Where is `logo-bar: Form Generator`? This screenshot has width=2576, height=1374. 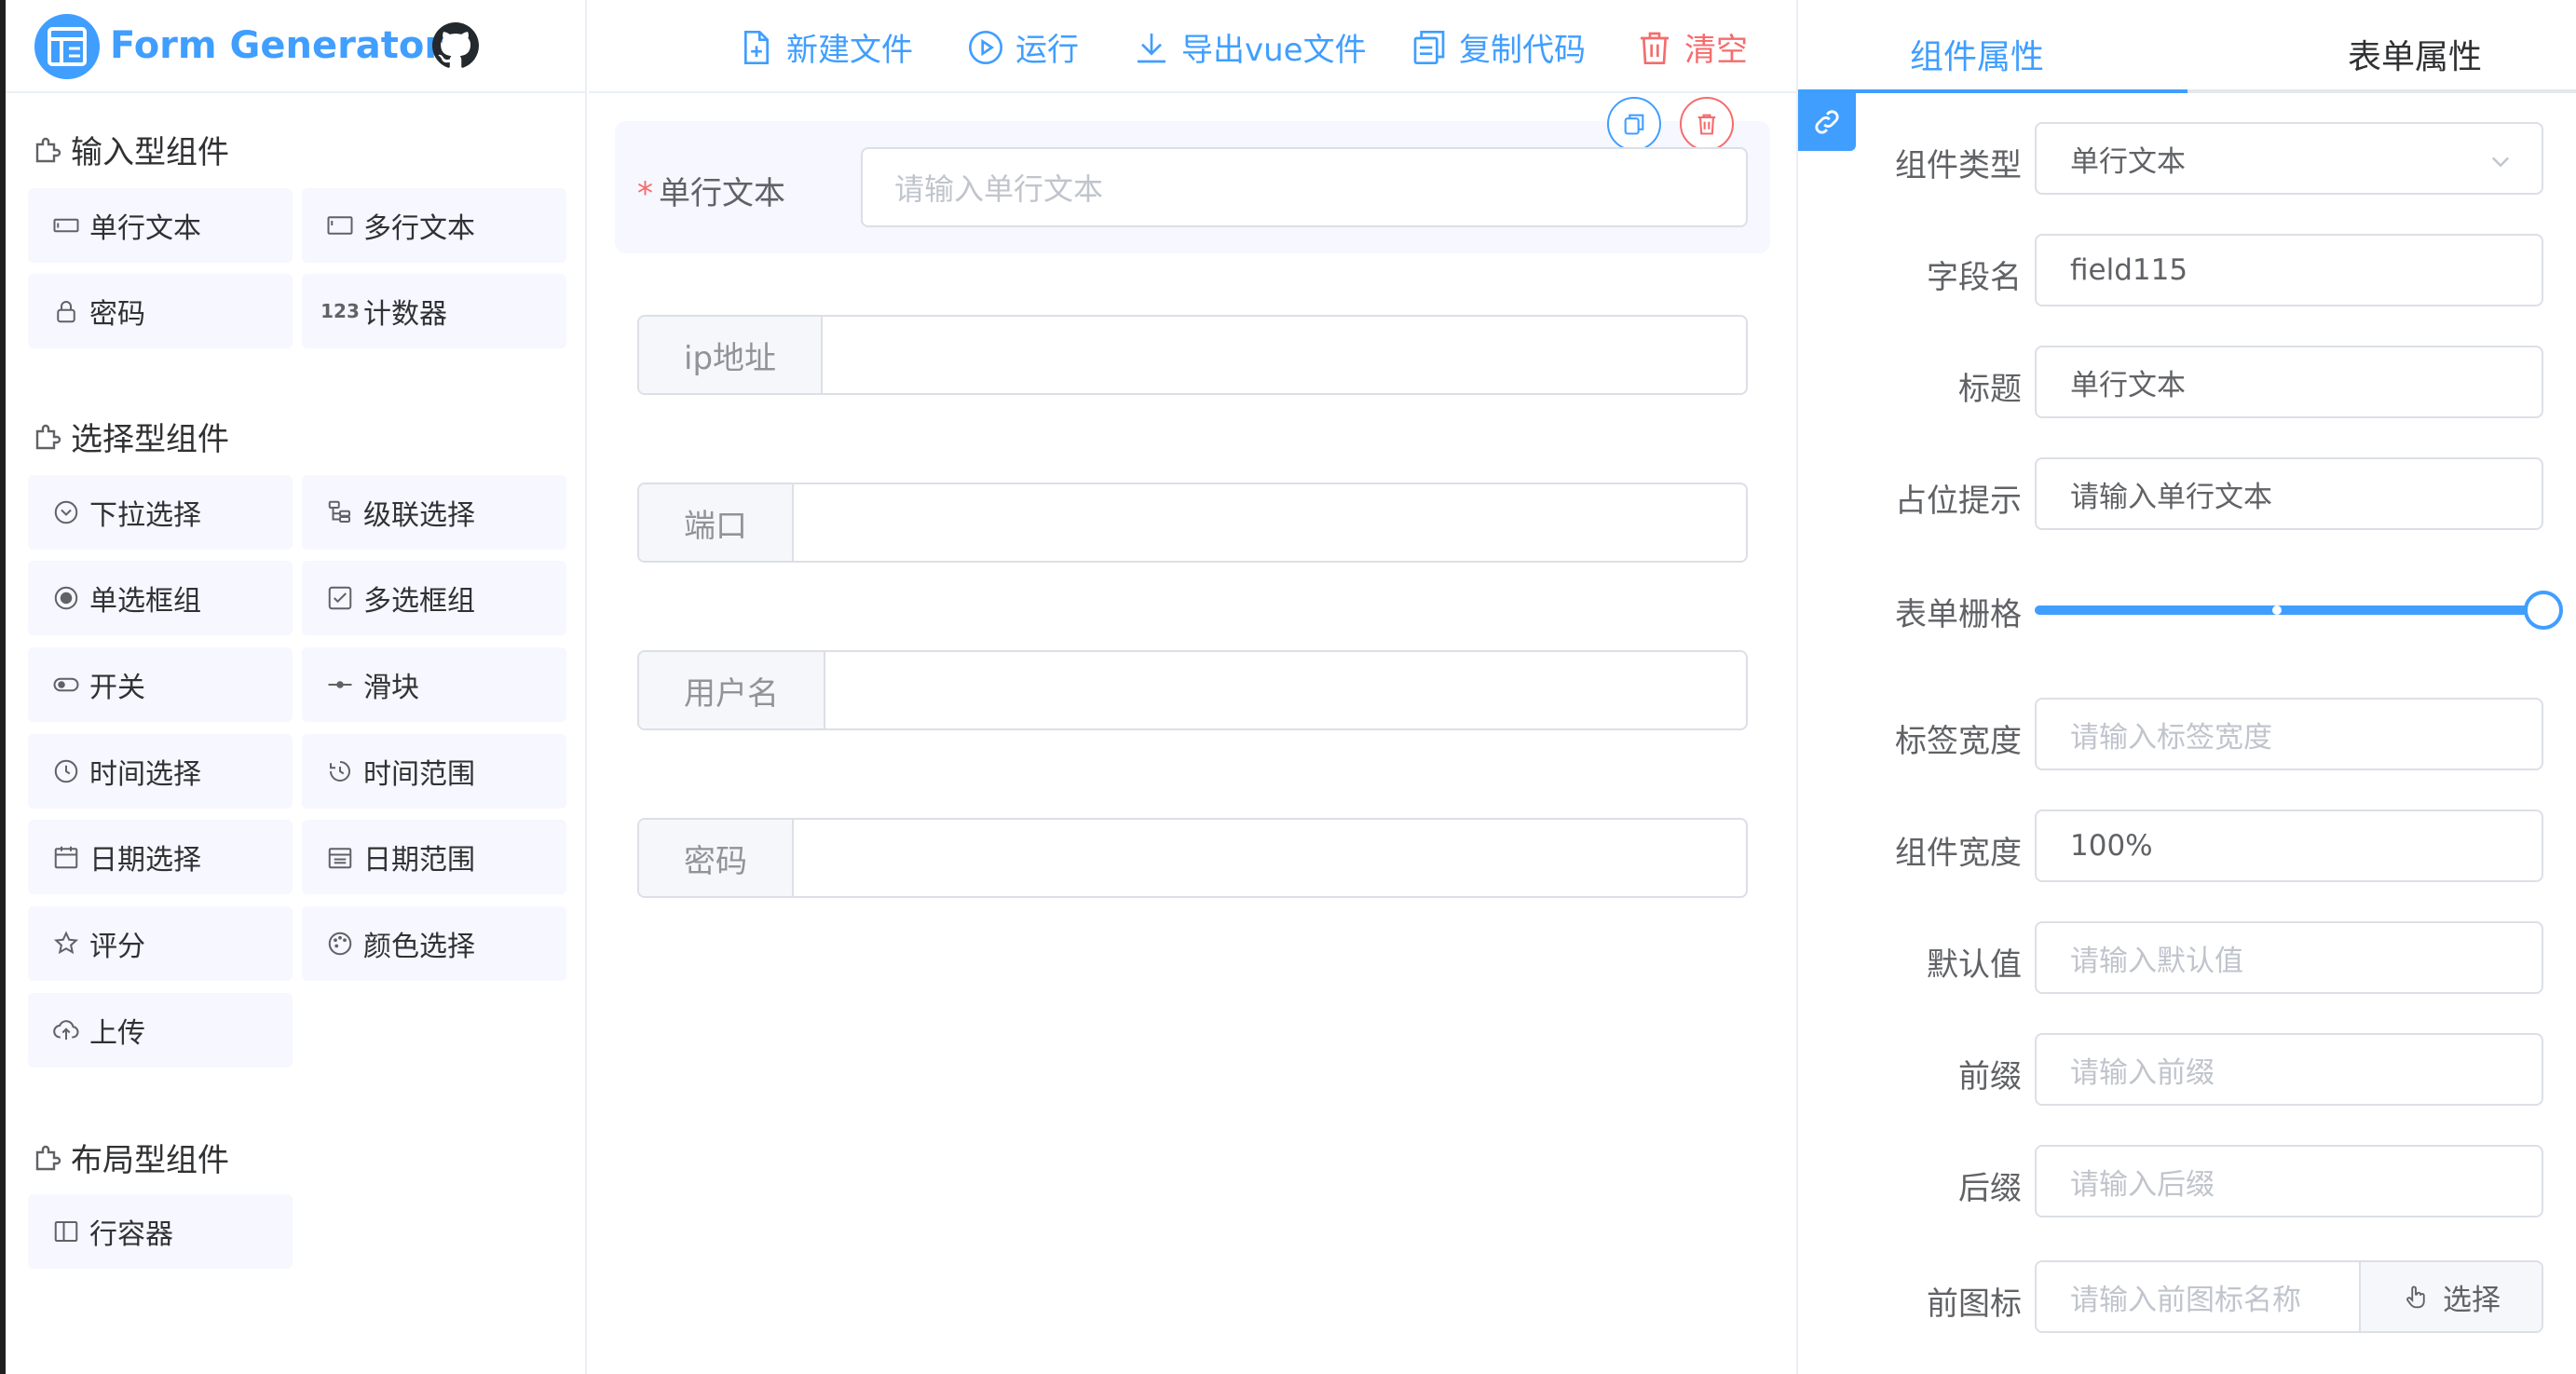
logo-bar: Form Generator is located at coordinates (296, 46).